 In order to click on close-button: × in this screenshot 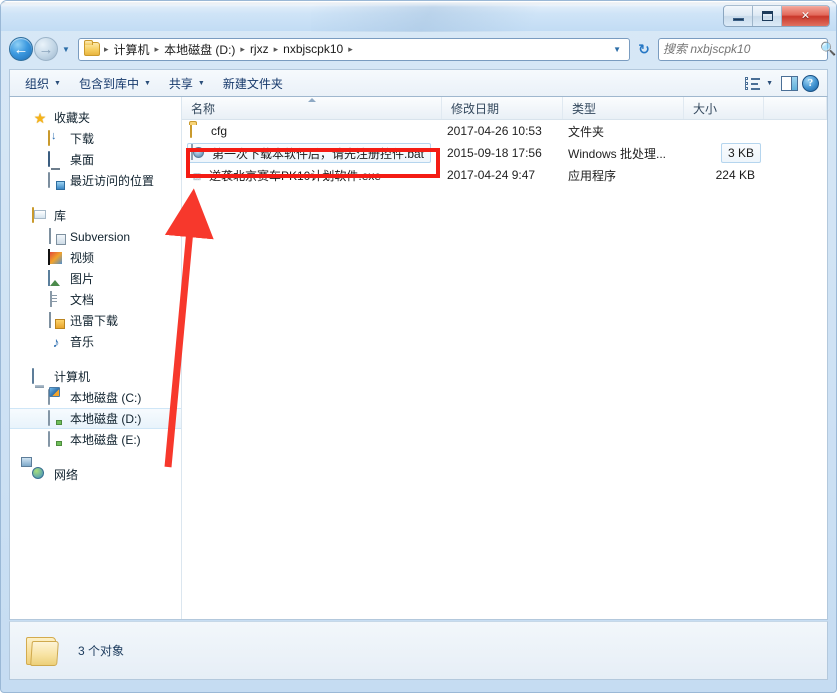, I will do `click(805, 16)`.